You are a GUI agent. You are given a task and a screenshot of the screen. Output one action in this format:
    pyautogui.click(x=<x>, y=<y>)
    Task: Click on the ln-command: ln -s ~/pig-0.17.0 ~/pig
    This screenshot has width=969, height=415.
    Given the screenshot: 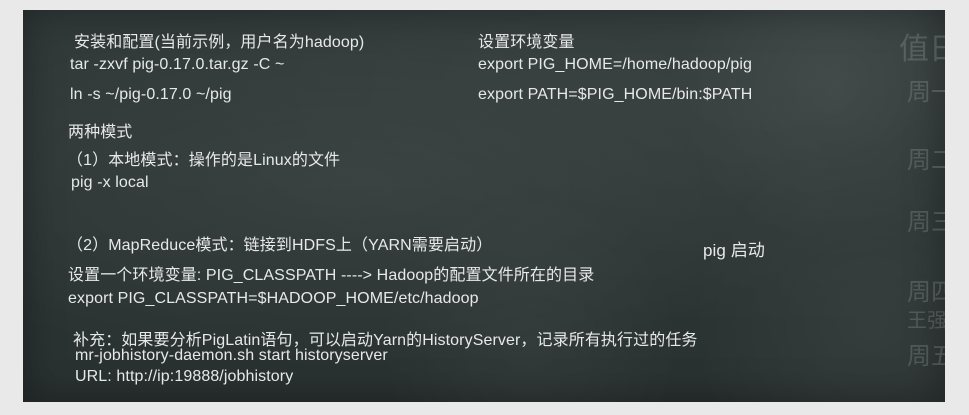 What is the action you would take?
    pyautogui.click(x=151, y=94)
    